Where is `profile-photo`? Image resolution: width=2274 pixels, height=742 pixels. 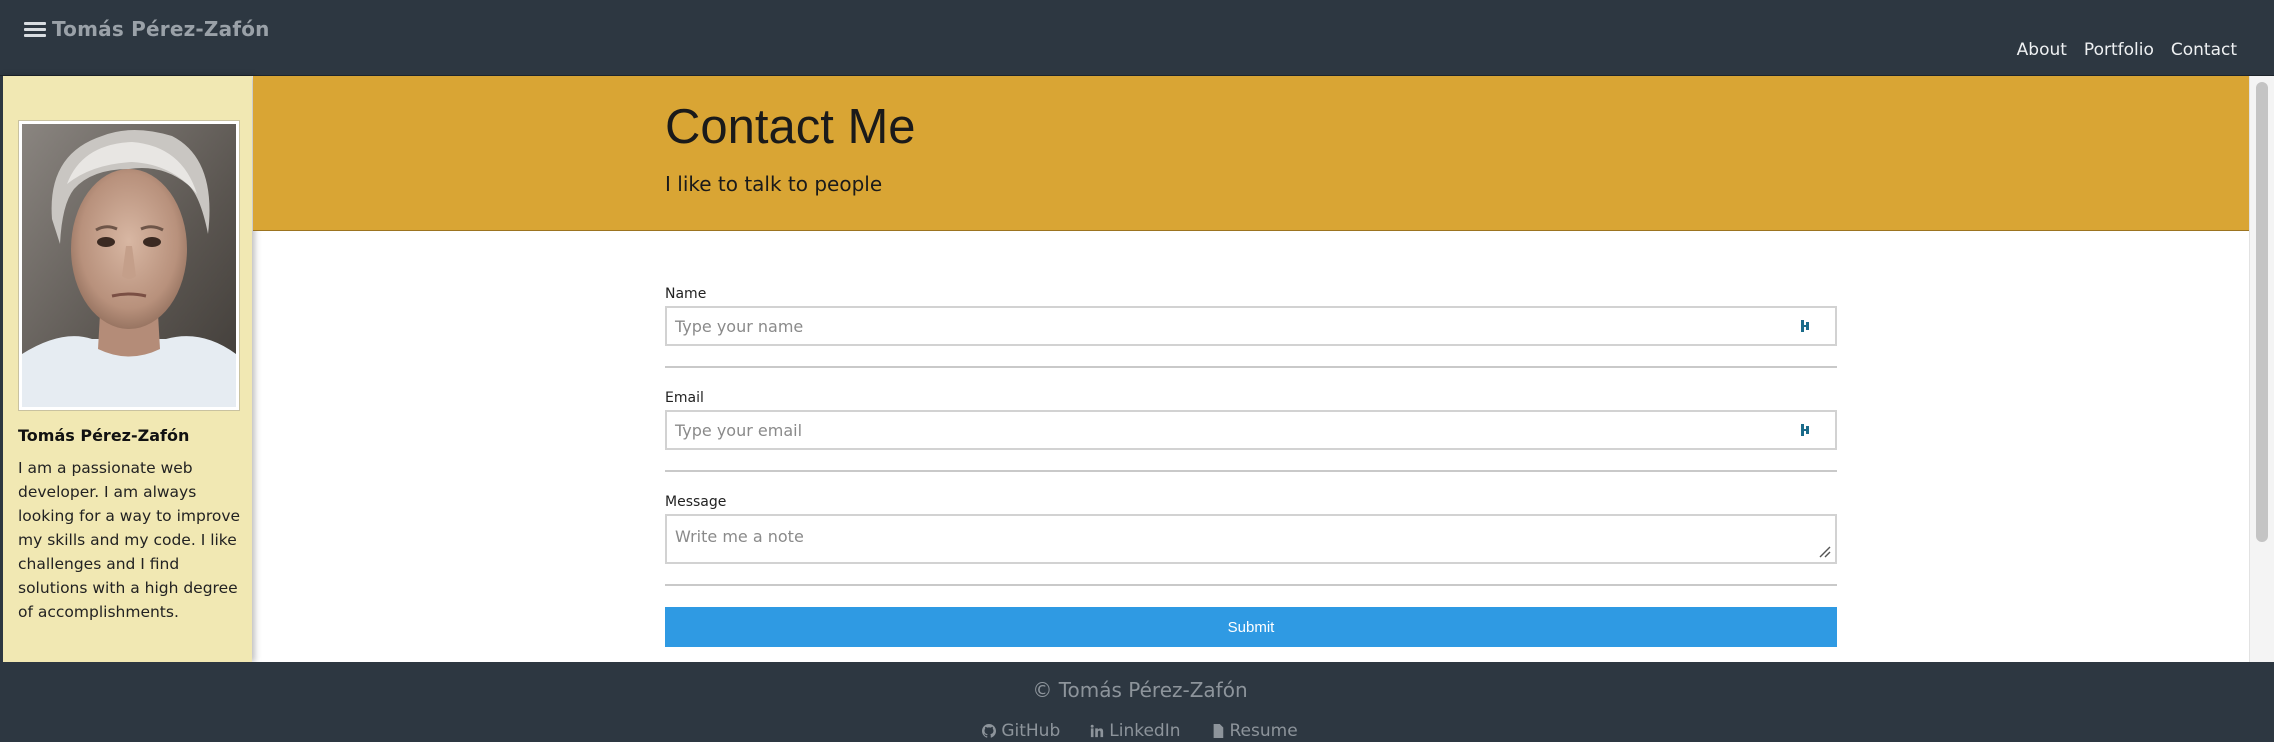 profile-photo is located at coordinates (129, 265).